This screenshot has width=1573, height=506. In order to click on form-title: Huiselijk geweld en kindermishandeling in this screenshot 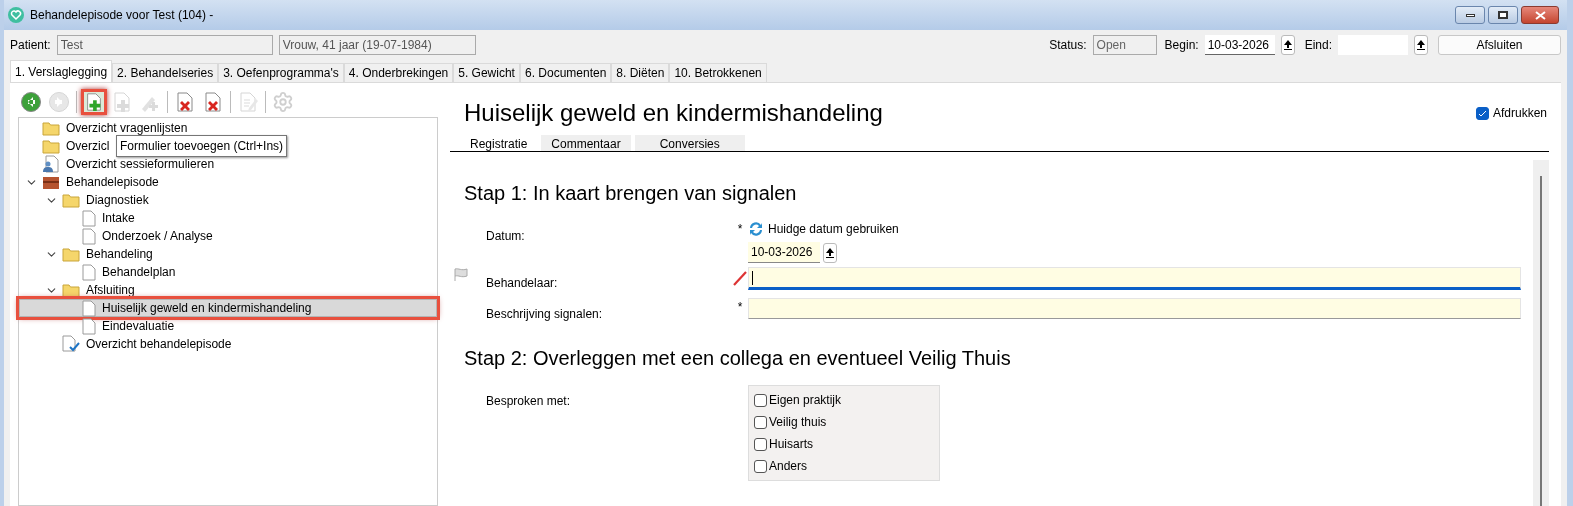, I will do `click(673, 113)`.